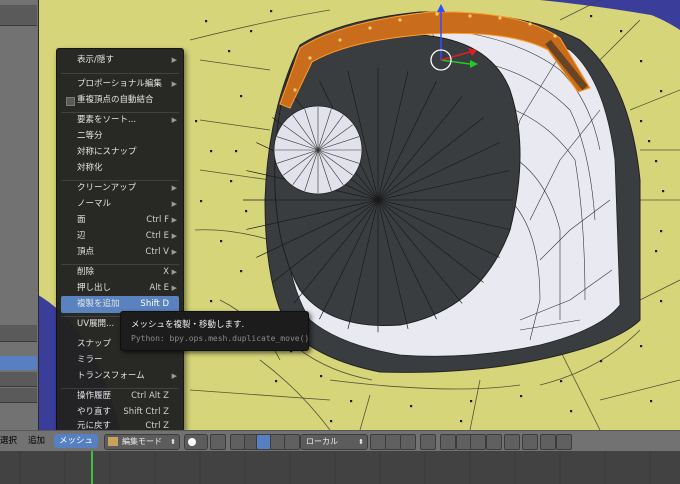 The height and width of the screenshot is (484, 680). I want to click on edit-mode-icon, so click(113, 441).